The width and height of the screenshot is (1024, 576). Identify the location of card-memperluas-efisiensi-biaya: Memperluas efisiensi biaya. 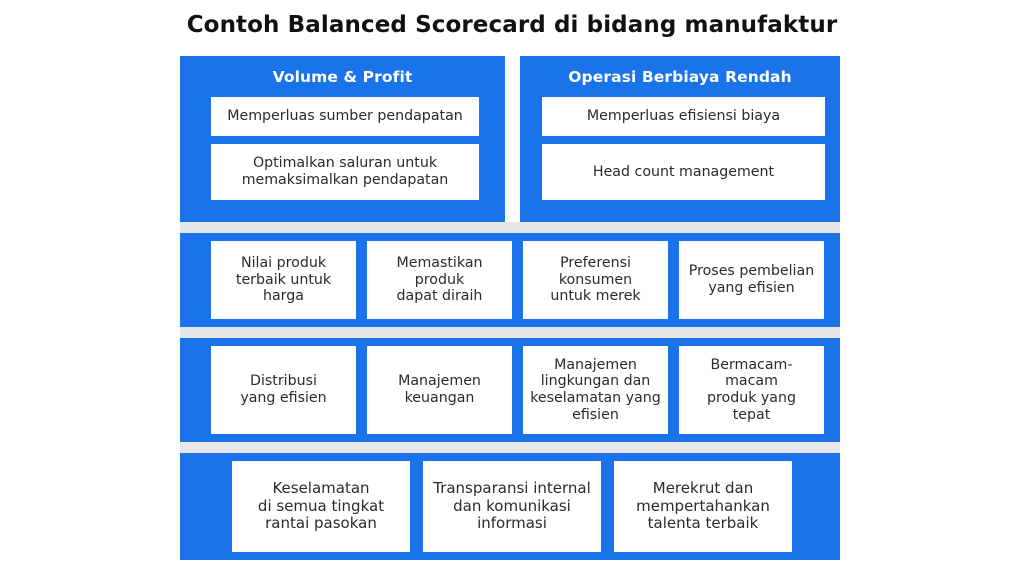
(683, 116).